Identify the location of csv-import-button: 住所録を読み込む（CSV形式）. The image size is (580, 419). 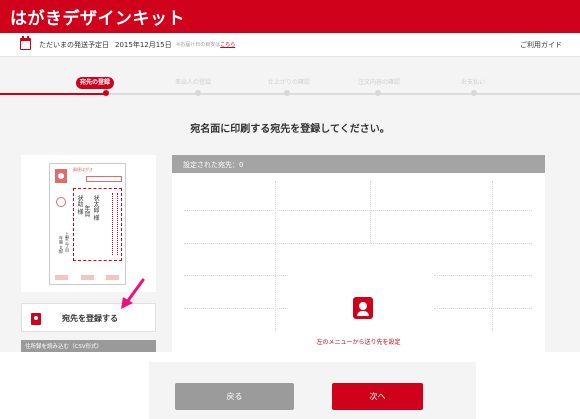
(88, 346).